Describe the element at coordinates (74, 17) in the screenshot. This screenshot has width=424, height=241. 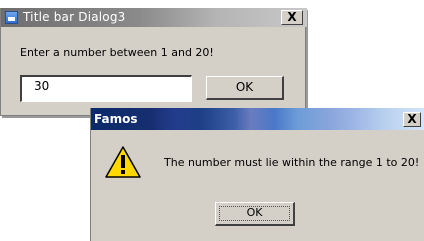
I see `input-dialog-title: Title bar Dialog3` at that location.